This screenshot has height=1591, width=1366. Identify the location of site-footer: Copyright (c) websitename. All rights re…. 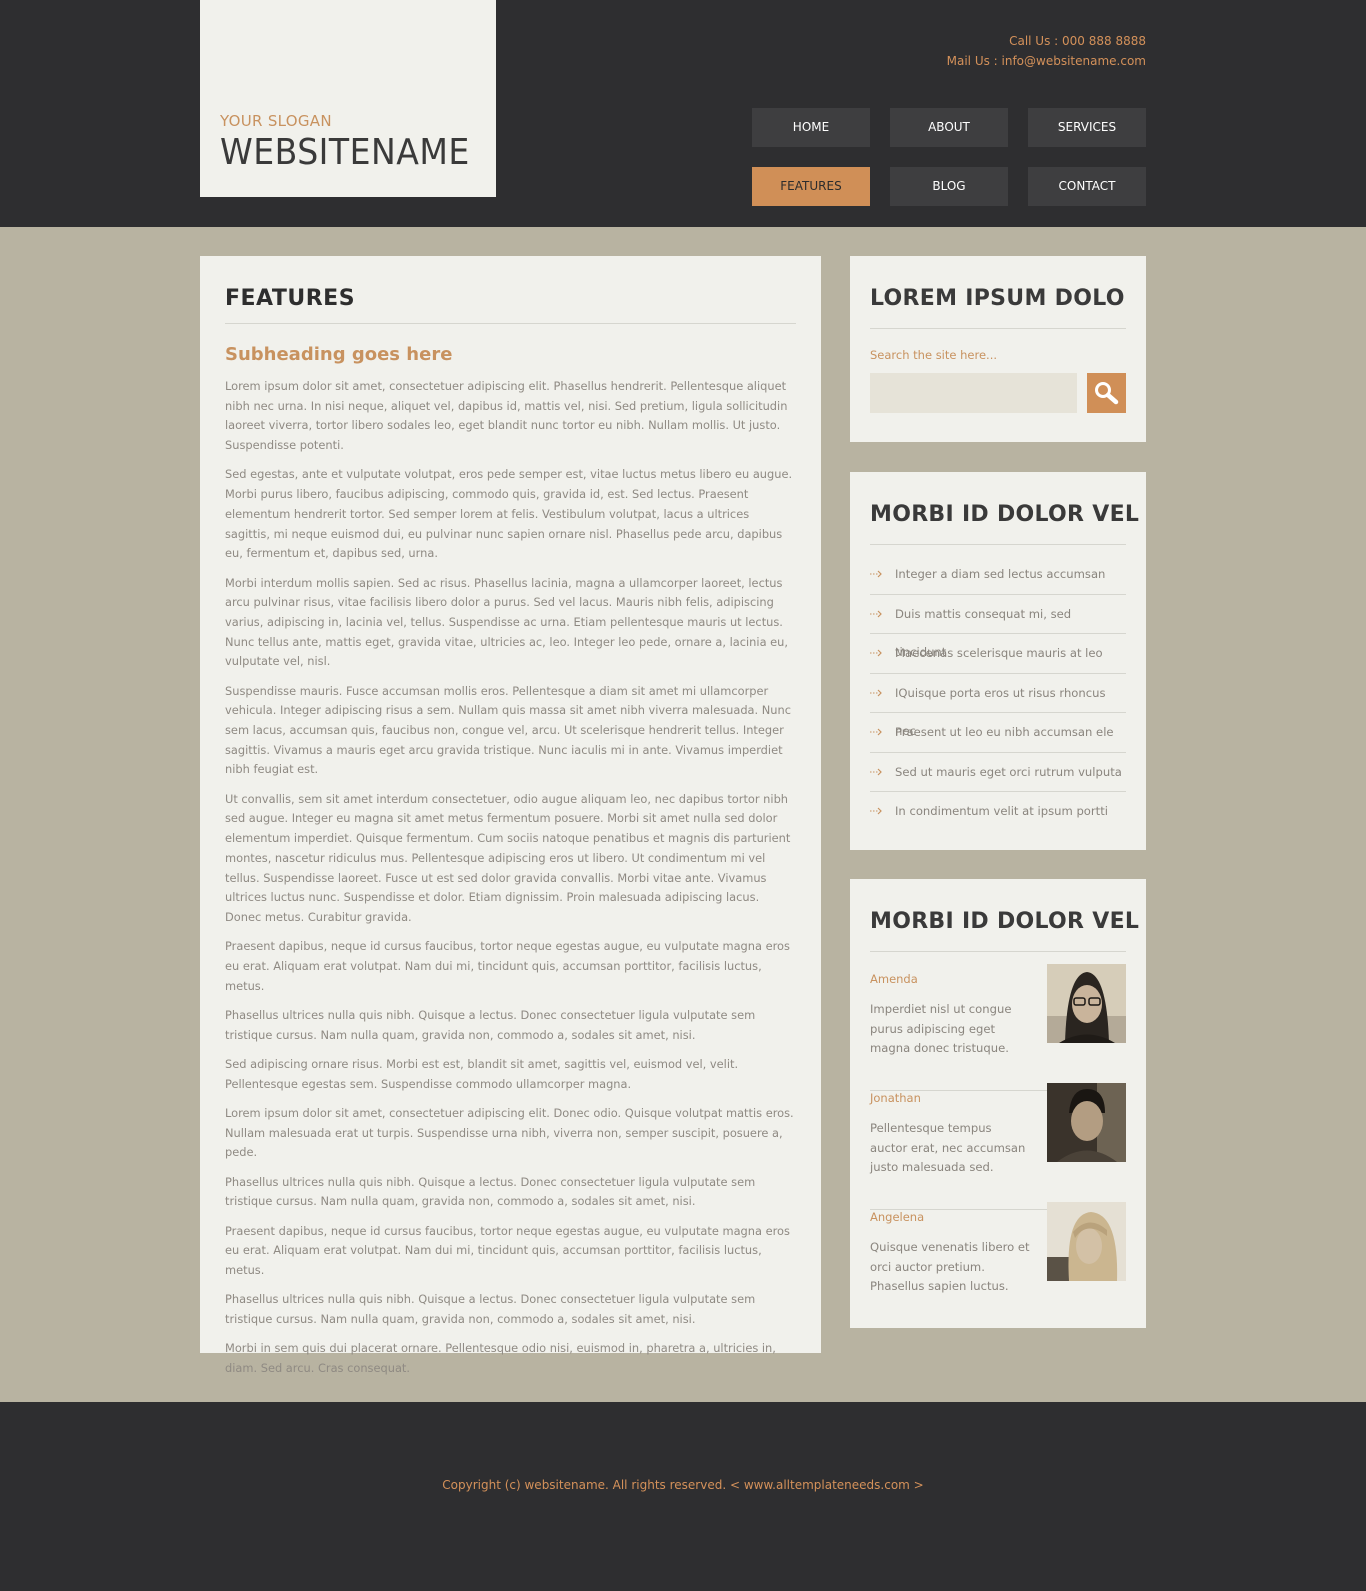
(683, 1496).